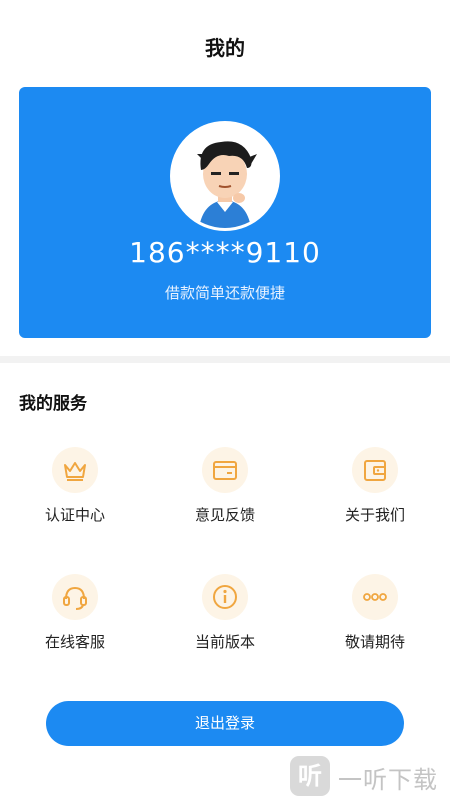  Describe the element at coordinates (53, 404) in the screenshot. I see `services-title: 我的服务` at that location.